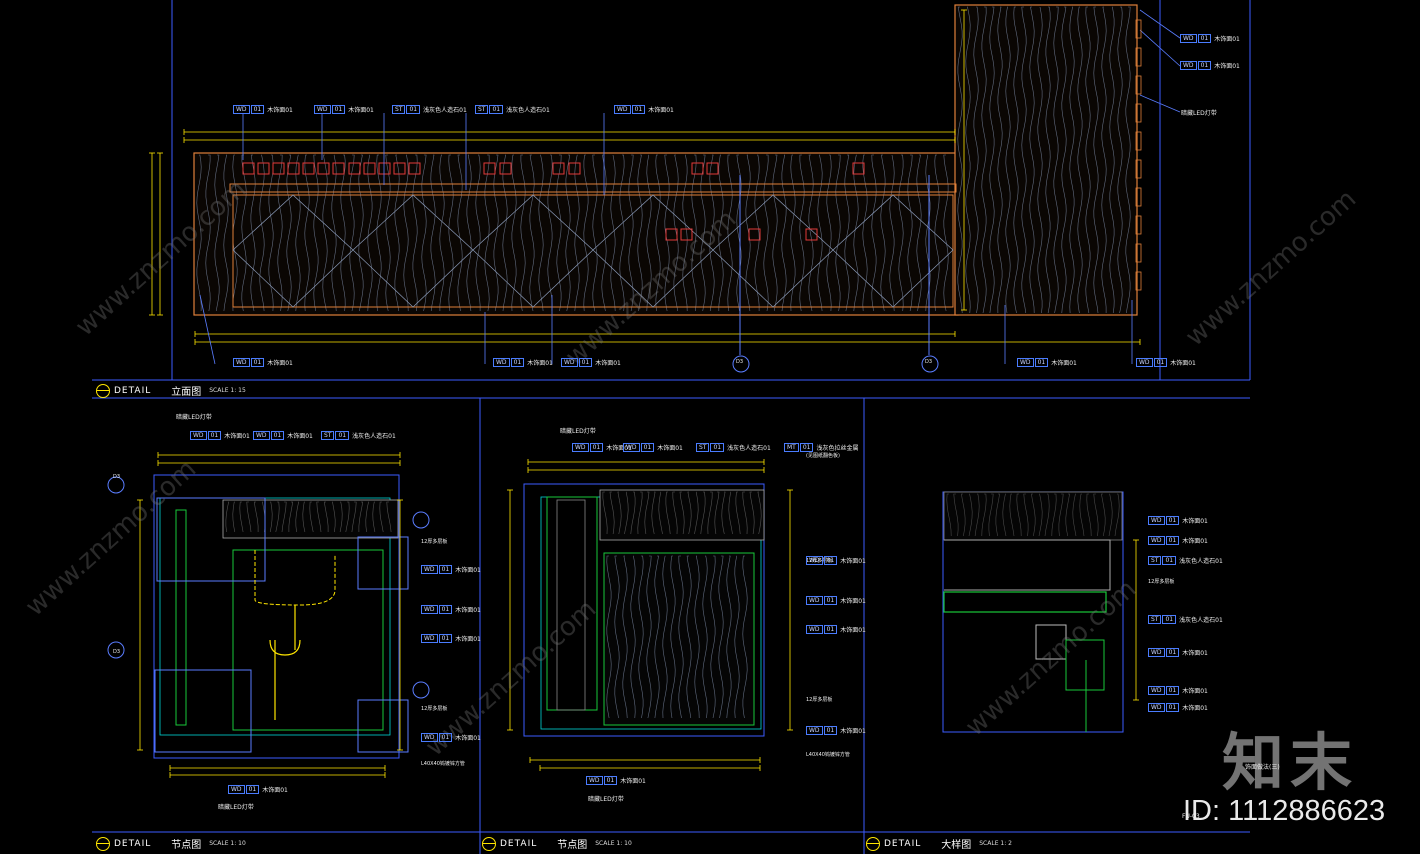 The height and width of the screenshot is (854, 1420). Describe the element at coordinates (1191, 816) in the screenshot. I see `sheet-number: FU-03` at that location.